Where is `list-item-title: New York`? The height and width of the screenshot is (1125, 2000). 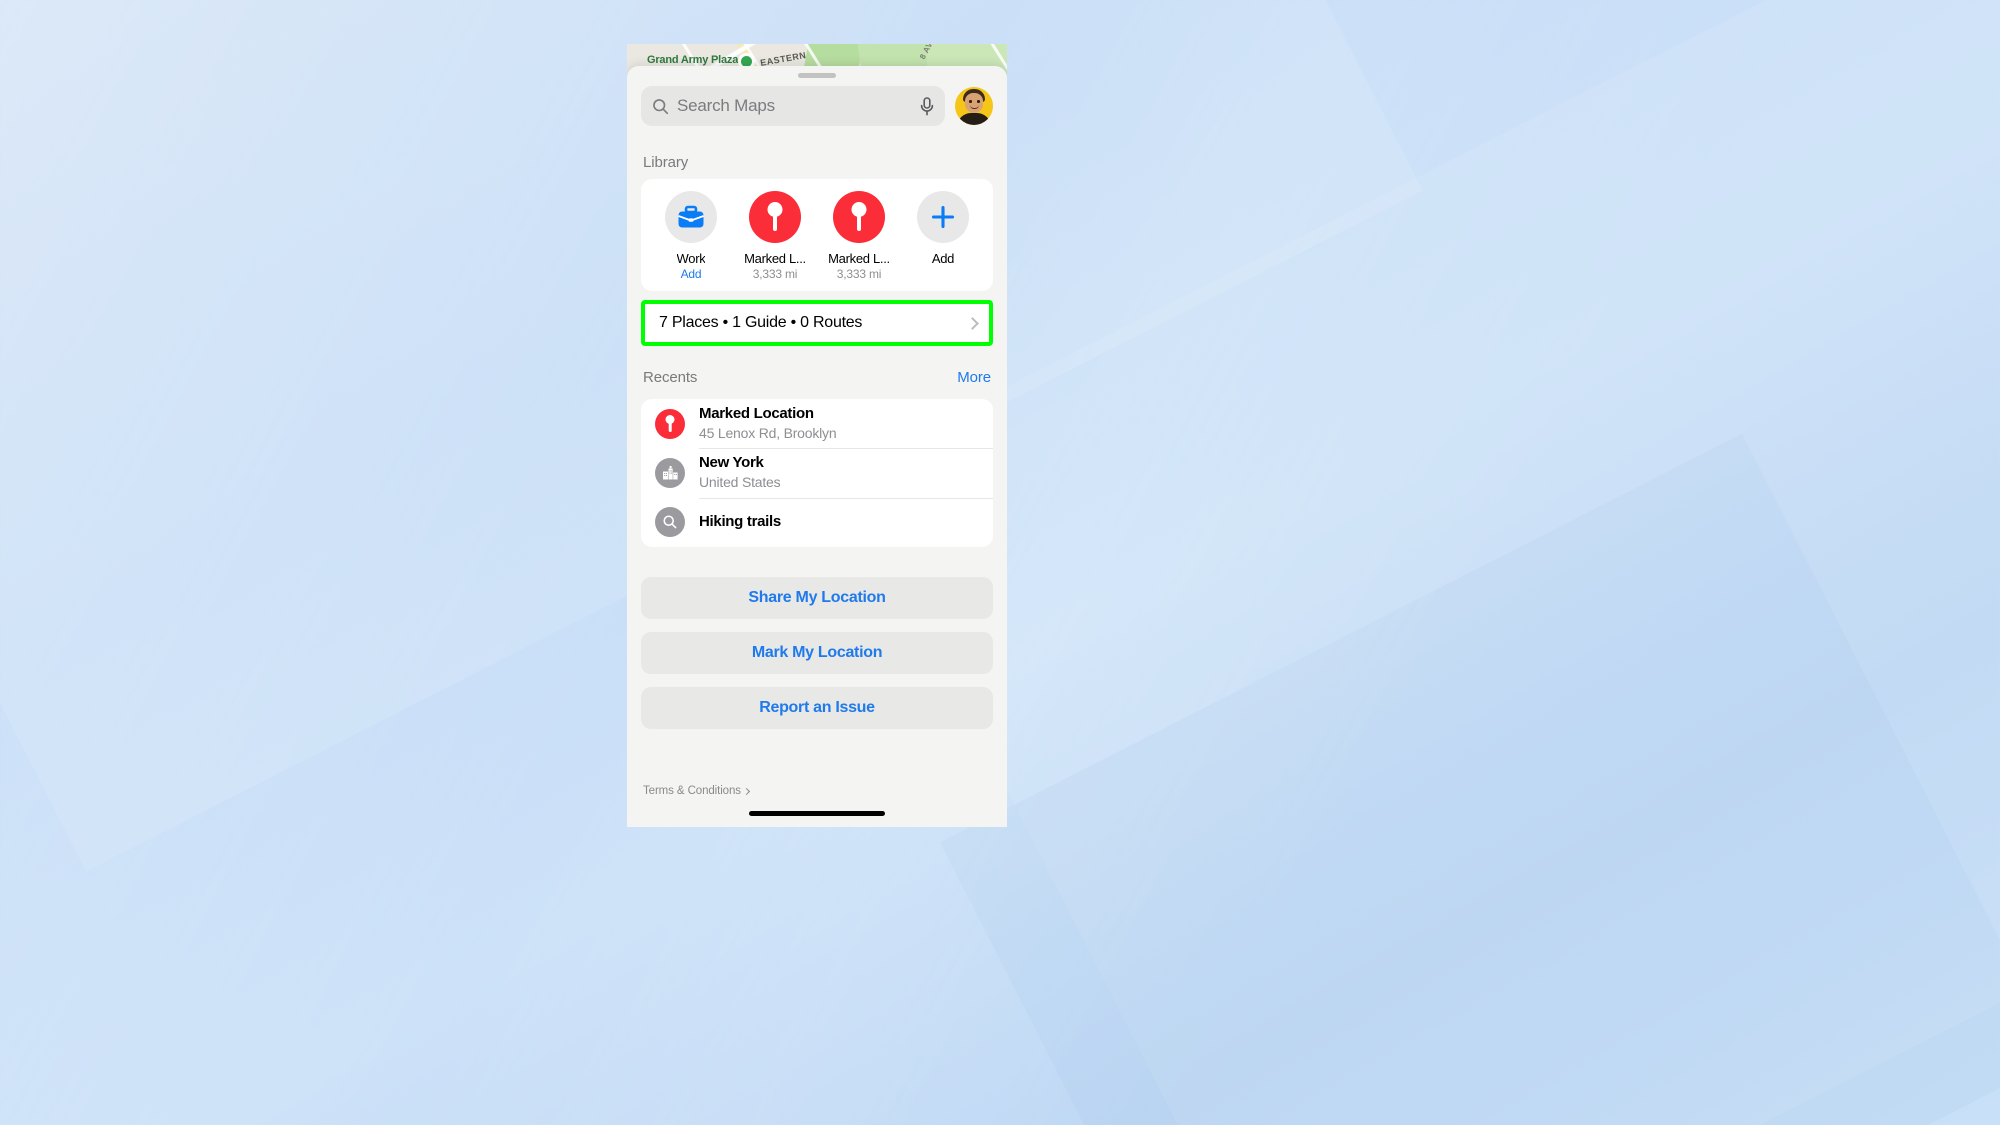 list-item-title: New York is located at coordinates (731, 463).